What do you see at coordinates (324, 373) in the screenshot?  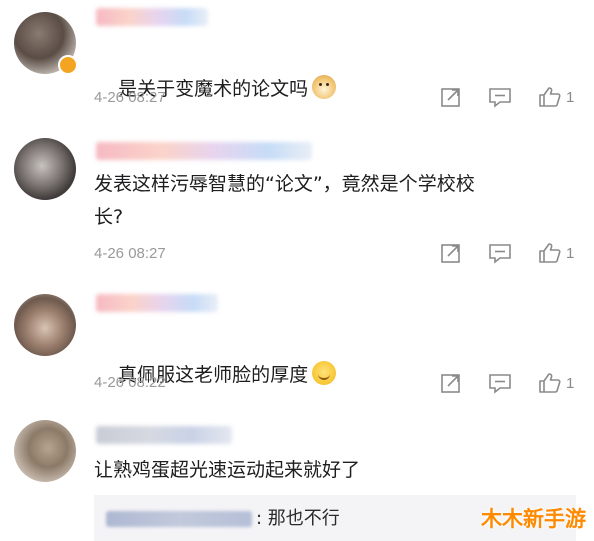 I see `sneer-emoji` at bounding box center [324, 373].